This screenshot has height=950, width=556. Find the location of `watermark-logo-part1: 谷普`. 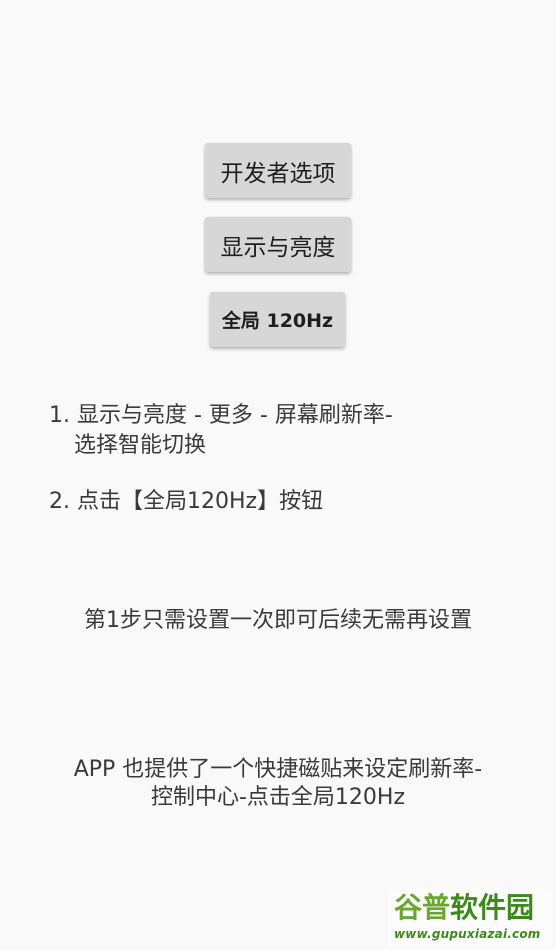

watermark-logo-part1: 谷普 is located at coordinates (422, 907).